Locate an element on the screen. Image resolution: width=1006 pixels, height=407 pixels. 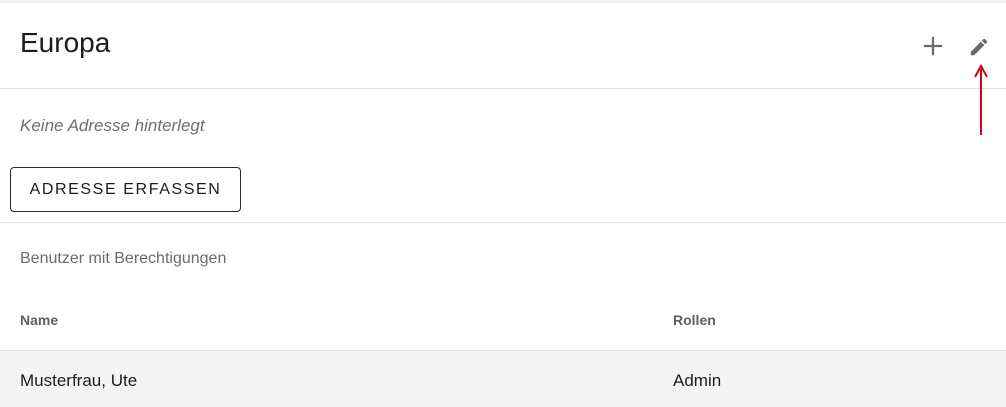
permissions-section-title: Benutzer mit Berechtigungen is located at coordinates (123, 258).